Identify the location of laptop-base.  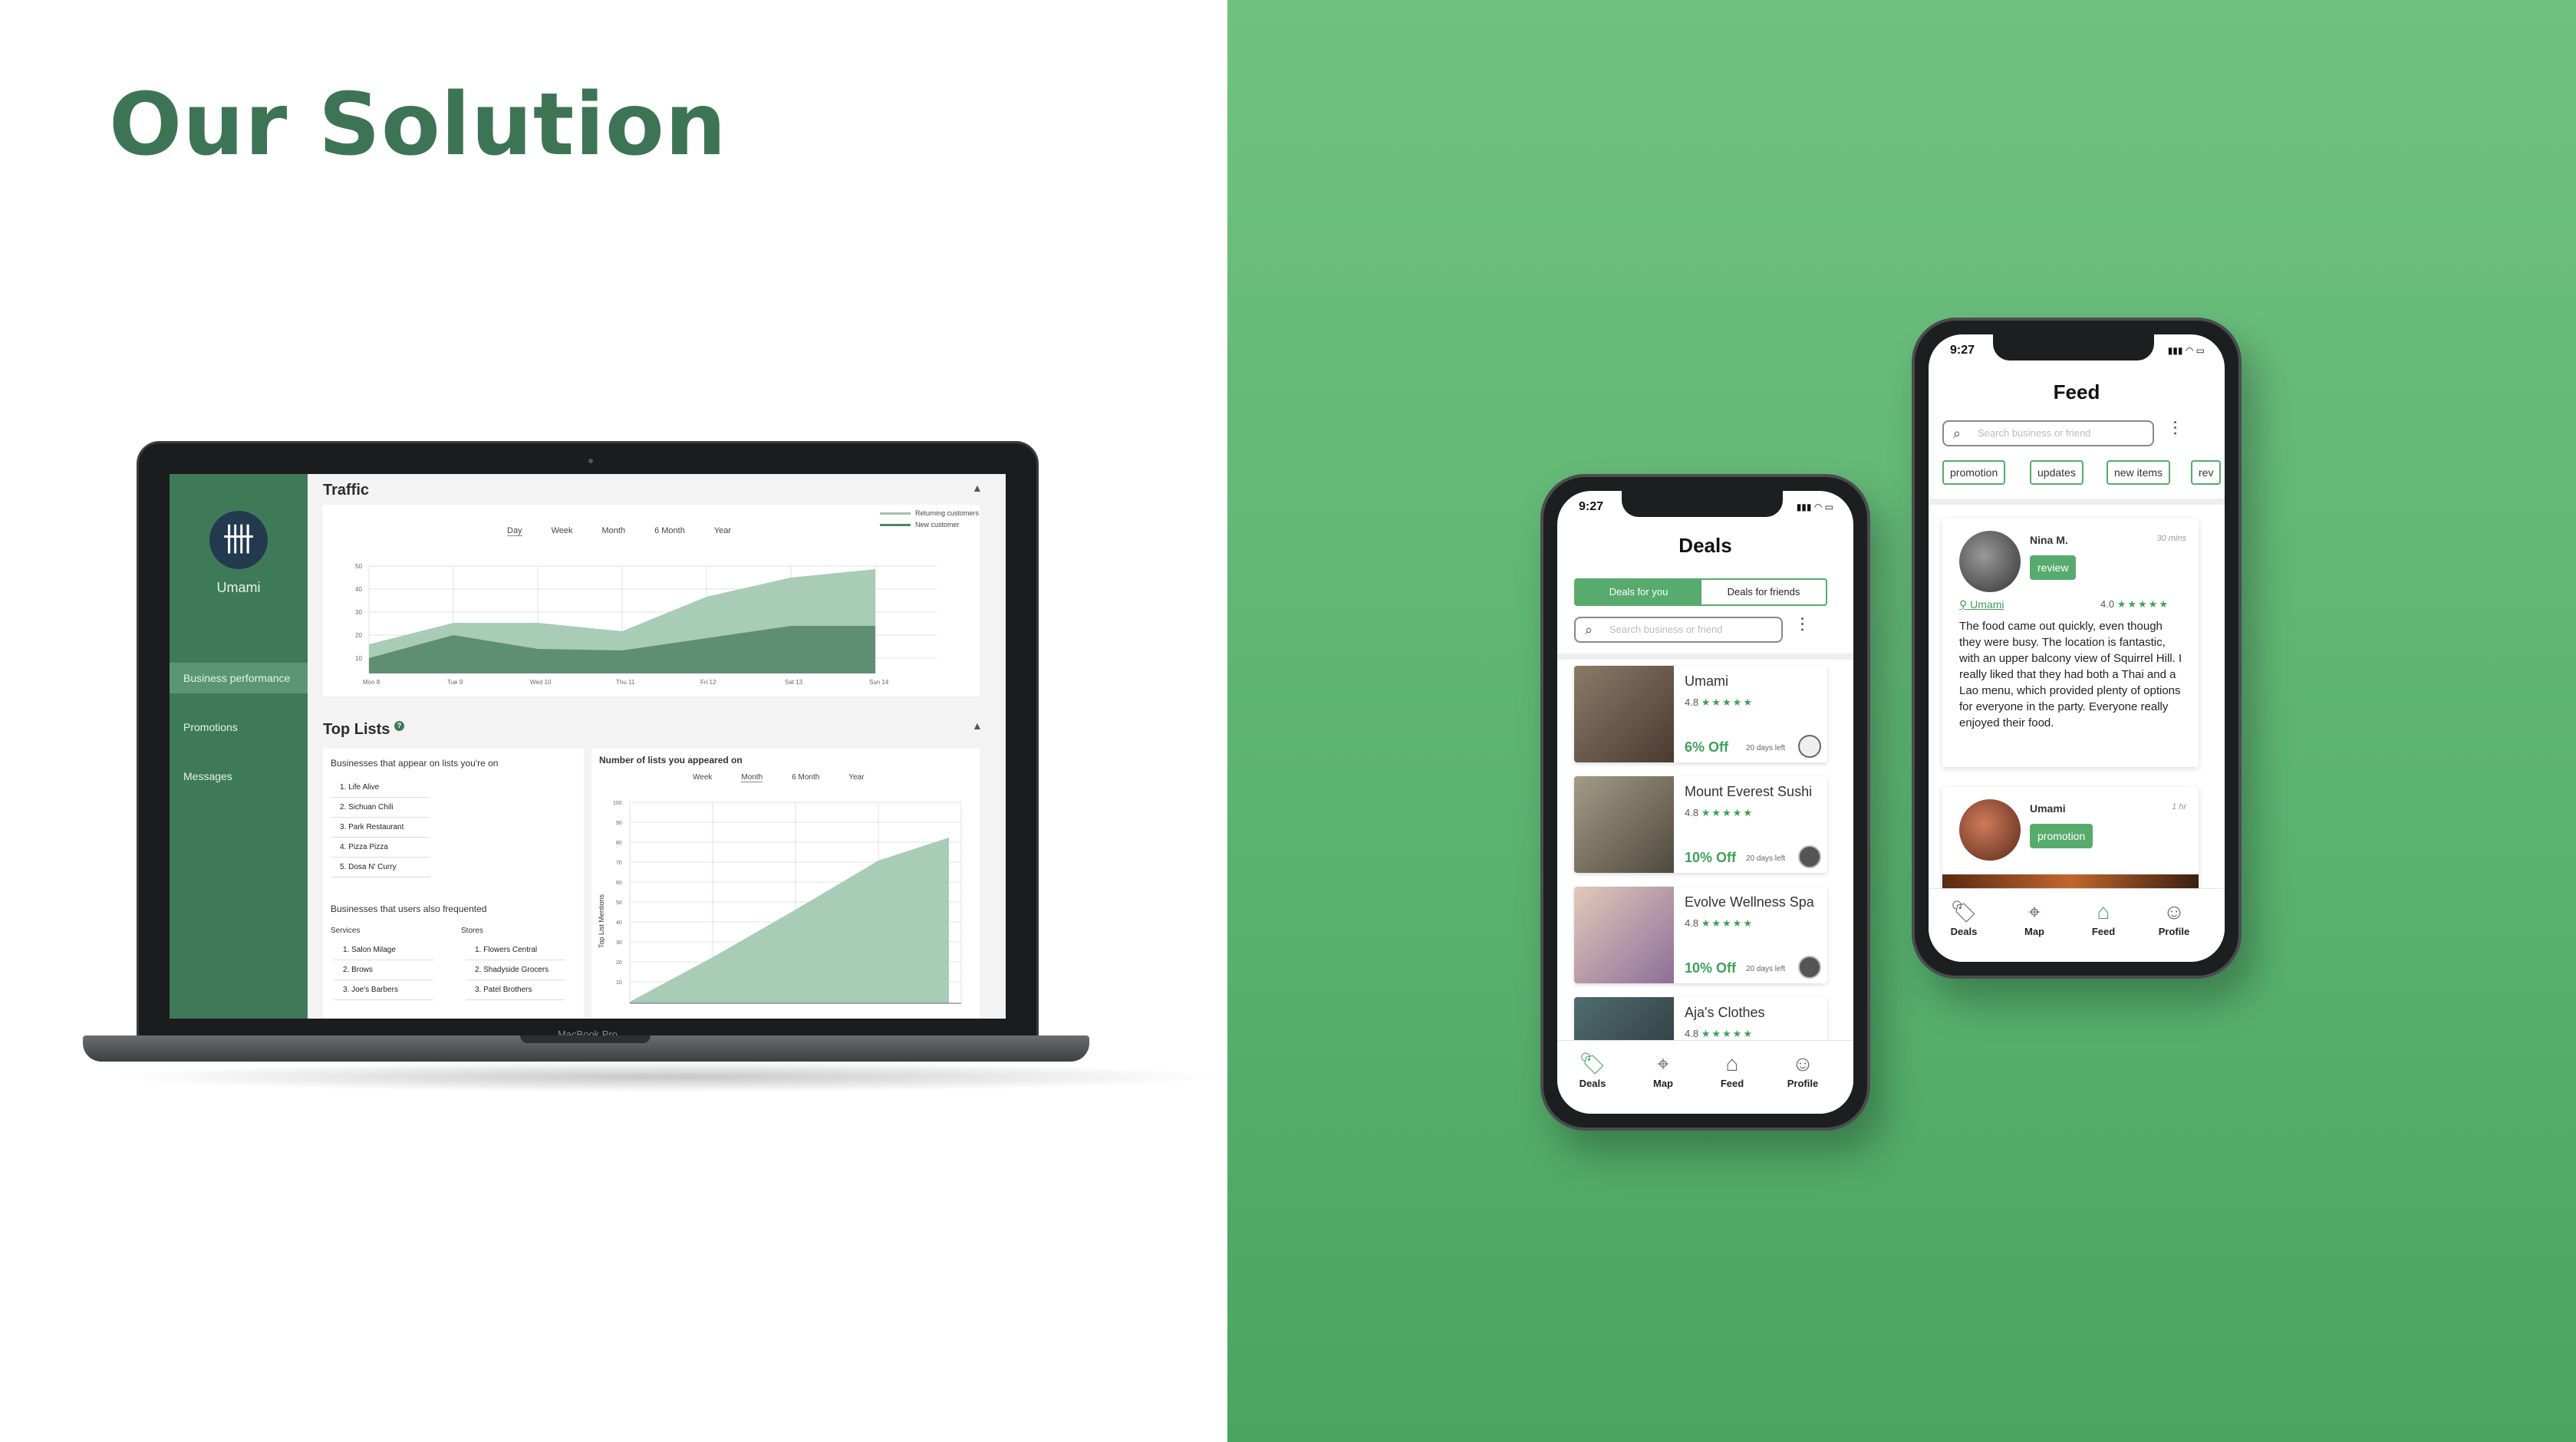
(586, 1048).